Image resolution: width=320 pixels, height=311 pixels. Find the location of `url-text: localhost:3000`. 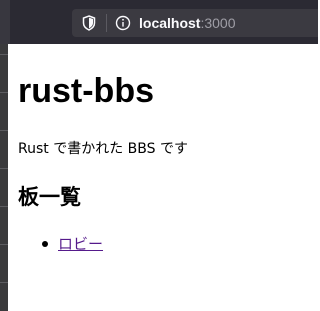

url-text: localhost:3000 is located at coordinates (187, 23).